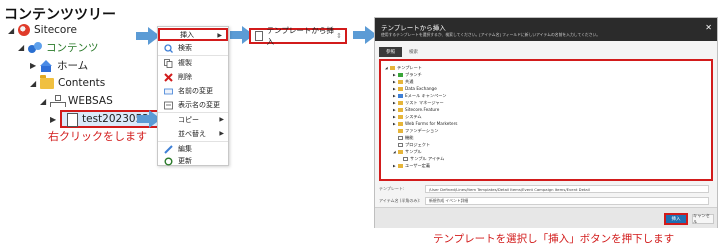 The height and width of the screenshot is (251, 718). Describe the element at coordinates (168, 105) in the screenshot. I see `display-name-icon` at that location.